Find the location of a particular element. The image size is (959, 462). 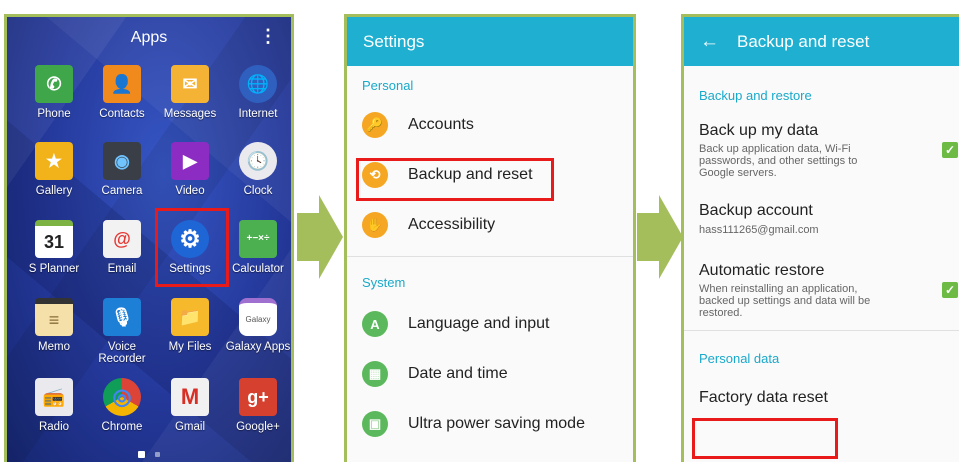

app-s-planner: 31 S Planner is located at coordinates (54, 247).